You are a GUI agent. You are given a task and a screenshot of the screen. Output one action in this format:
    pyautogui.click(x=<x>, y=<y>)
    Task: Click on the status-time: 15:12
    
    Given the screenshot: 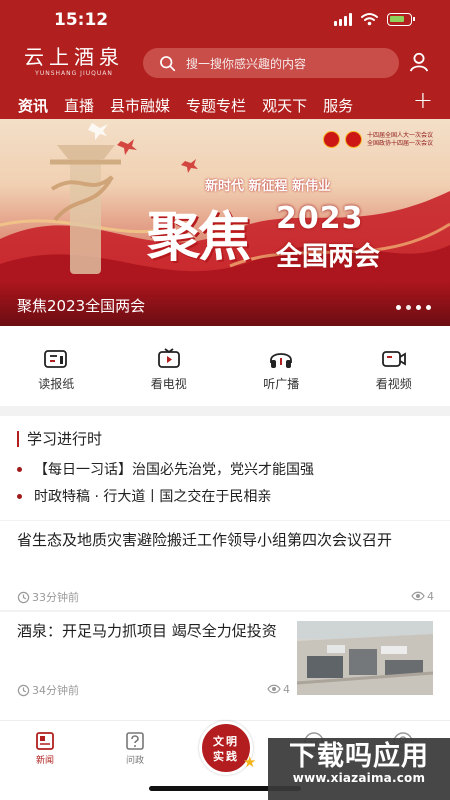 What is the action you would take?
    pyautogui.click(x=81, y=20)
    